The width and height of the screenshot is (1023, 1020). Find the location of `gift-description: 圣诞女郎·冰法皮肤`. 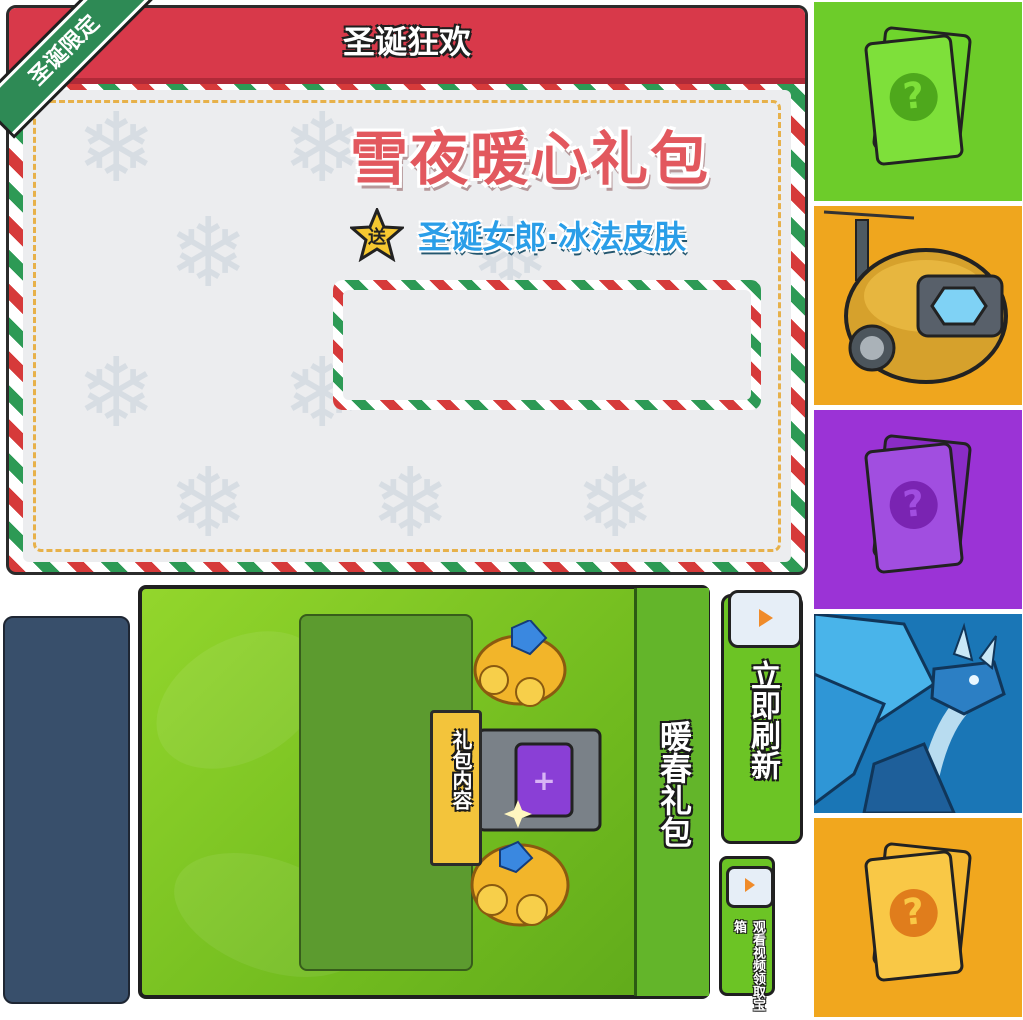

gift-description: 圣诞女郎·冰法皮肤 is located at coordinates (552, 237).